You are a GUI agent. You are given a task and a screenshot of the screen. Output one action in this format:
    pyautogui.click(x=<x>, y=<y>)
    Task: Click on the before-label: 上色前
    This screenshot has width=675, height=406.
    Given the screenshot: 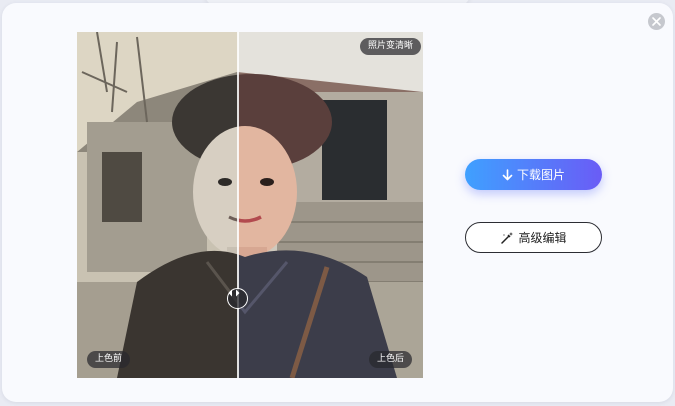 What is the action you would take?
    pyautogui.click(x=109, y=359)
    